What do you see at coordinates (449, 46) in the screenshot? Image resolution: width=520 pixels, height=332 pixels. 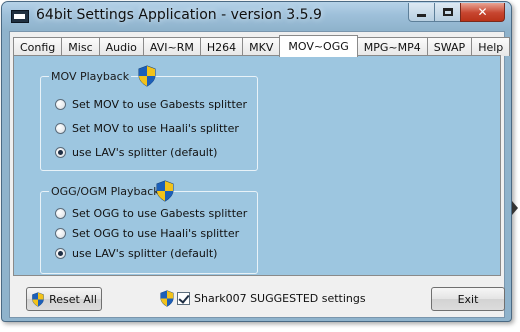 I see `tab-swap: SWAP` at bounding box center [449, 46].